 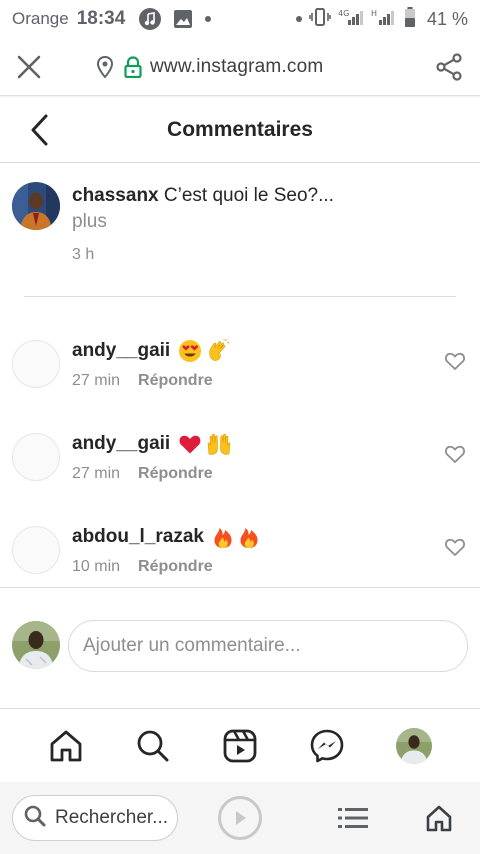 I want to click on vibrate-icon, so click(x=320, y=19).